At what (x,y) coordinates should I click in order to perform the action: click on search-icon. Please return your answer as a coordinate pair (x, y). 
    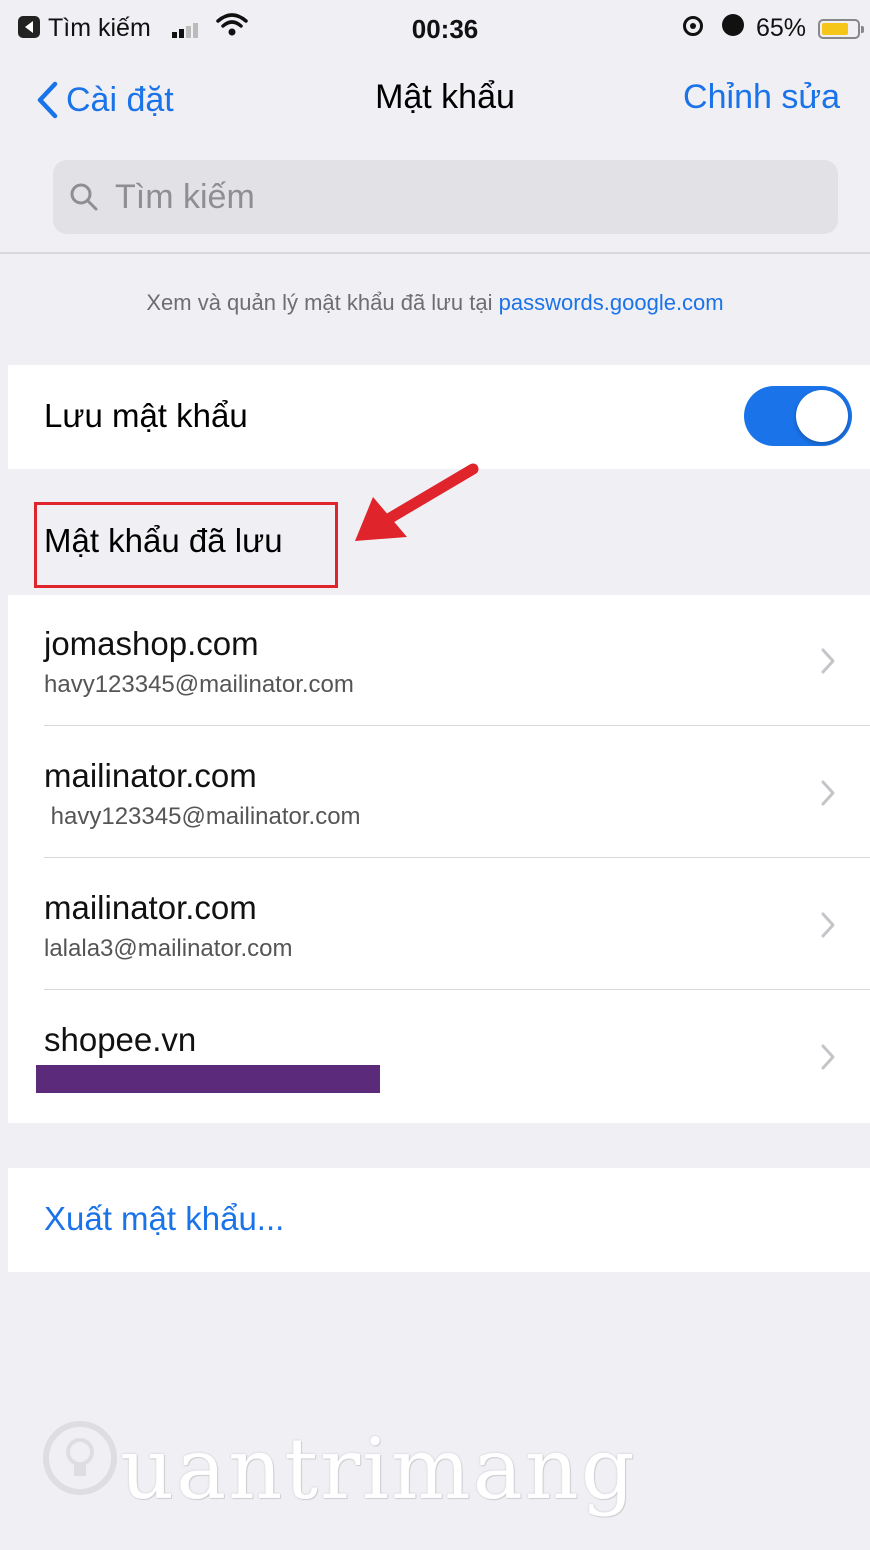
    Looking at the image, I should click on (84, 197).